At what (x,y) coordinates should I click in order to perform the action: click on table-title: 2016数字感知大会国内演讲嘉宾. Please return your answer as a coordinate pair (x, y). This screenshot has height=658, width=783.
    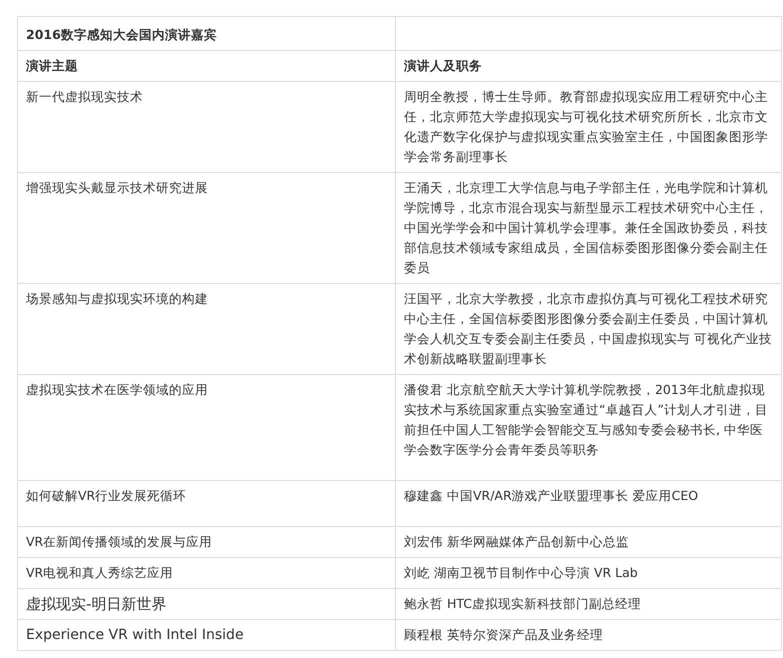
    Looking at the image, I should click on (207, 34).